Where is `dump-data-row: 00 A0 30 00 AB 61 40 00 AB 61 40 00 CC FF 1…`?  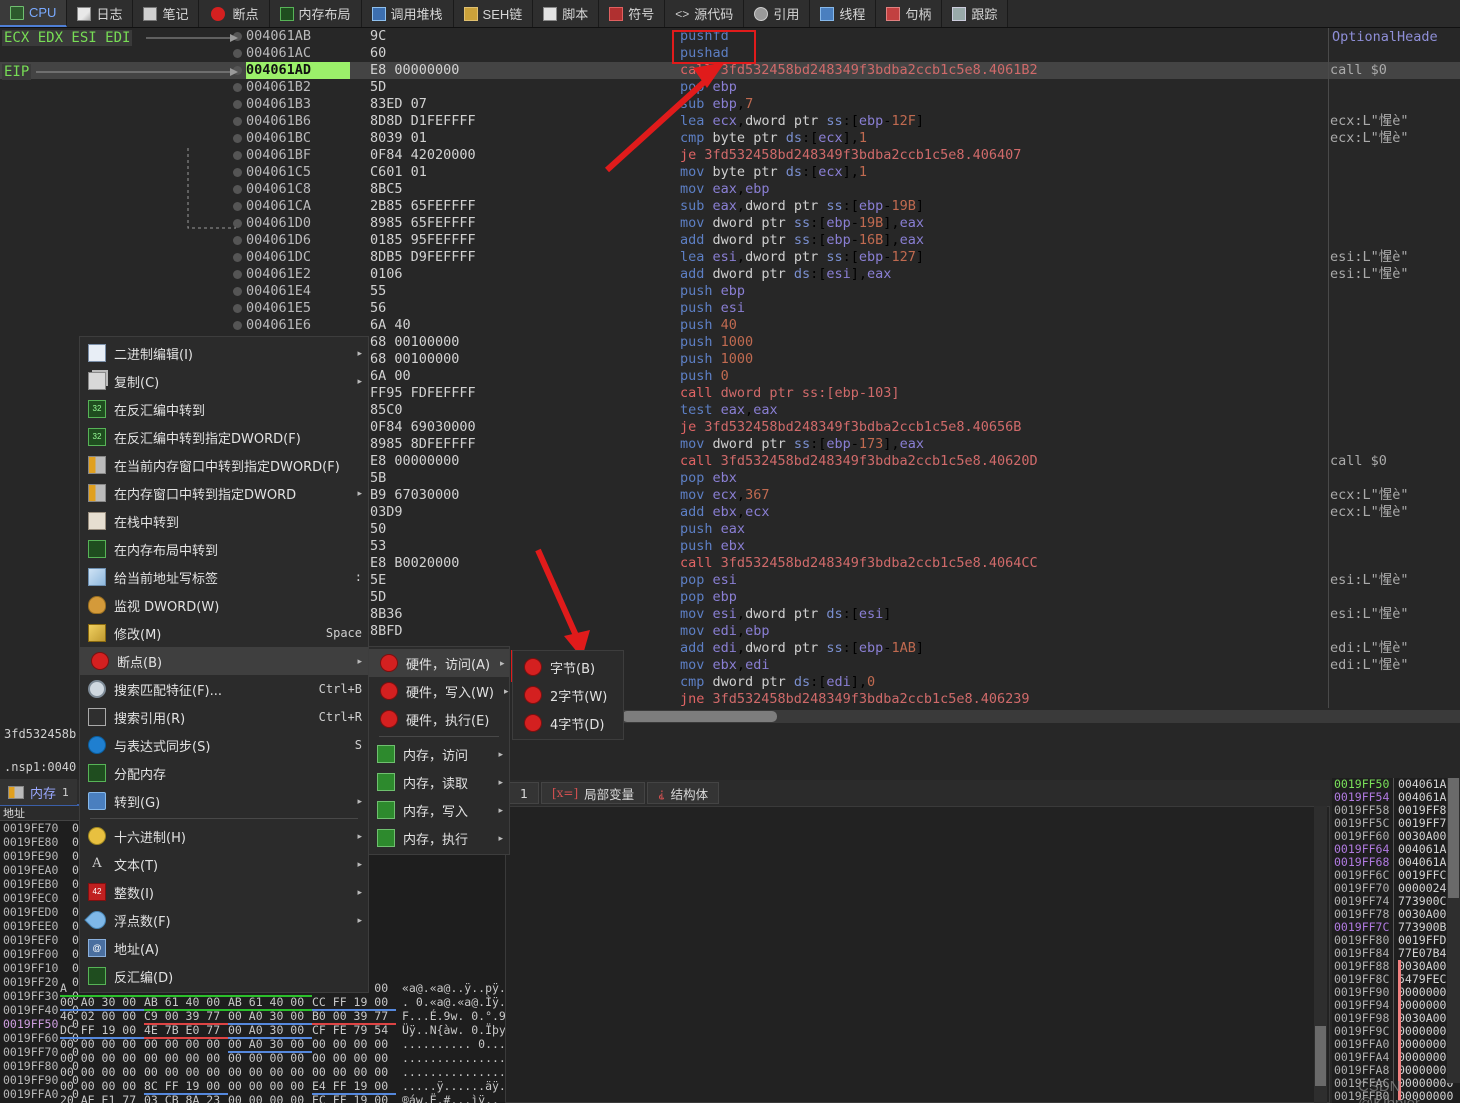 dump-data-row: 00 A0 30 00 AB 61 40 00 AB 61 40 00 CC FF 1… is located at coordinates (290, 1003).